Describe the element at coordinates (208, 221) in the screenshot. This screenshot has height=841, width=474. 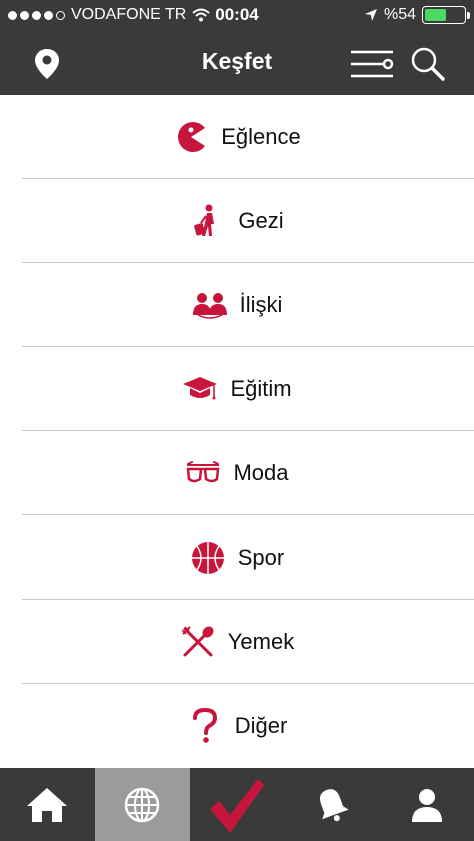
I see `traveler-icon` at that location.